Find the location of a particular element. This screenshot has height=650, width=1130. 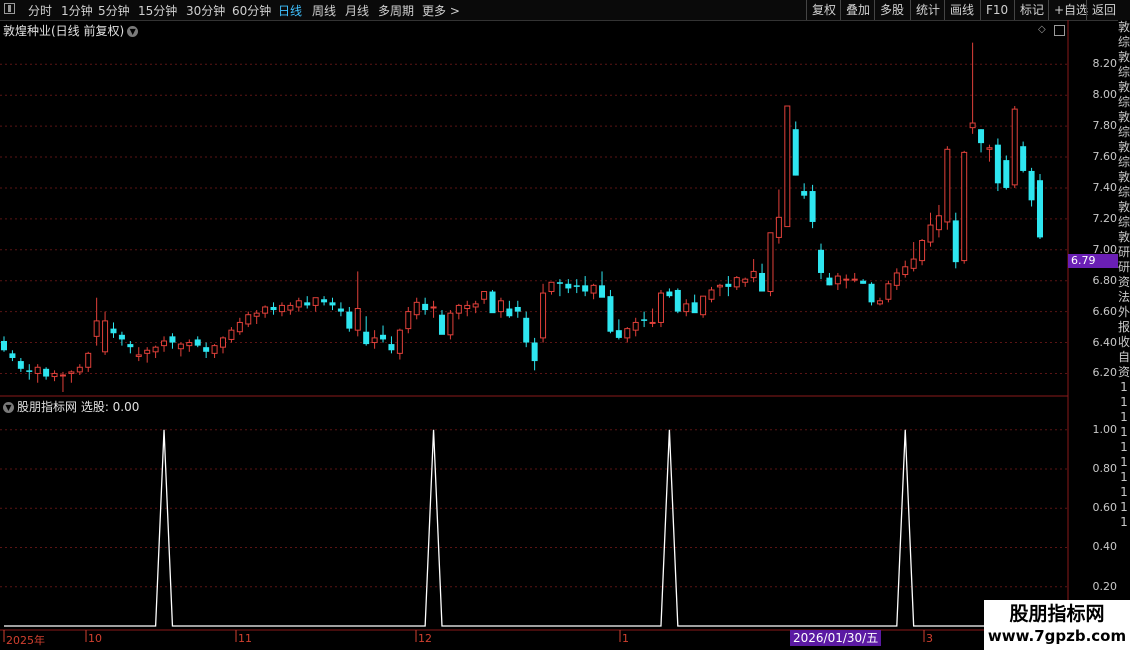

indicator-tick-label: 0.40 is located at coordinates (1105, 547).